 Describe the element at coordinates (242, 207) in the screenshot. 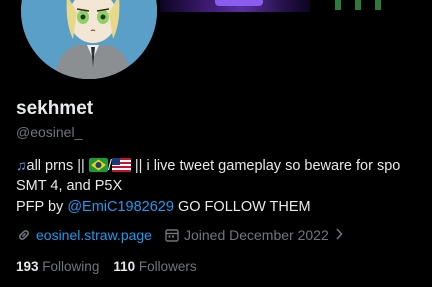

I see `bio-text: GO FOLLOW THEM` at that location.